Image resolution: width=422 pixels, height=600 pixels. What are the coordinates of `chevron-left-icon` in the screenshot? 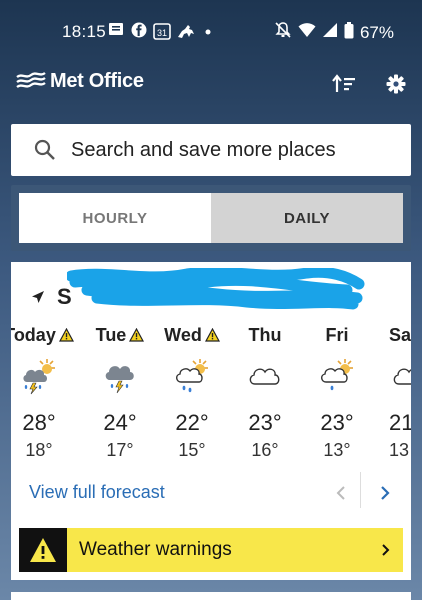 It's located at (340, 493).